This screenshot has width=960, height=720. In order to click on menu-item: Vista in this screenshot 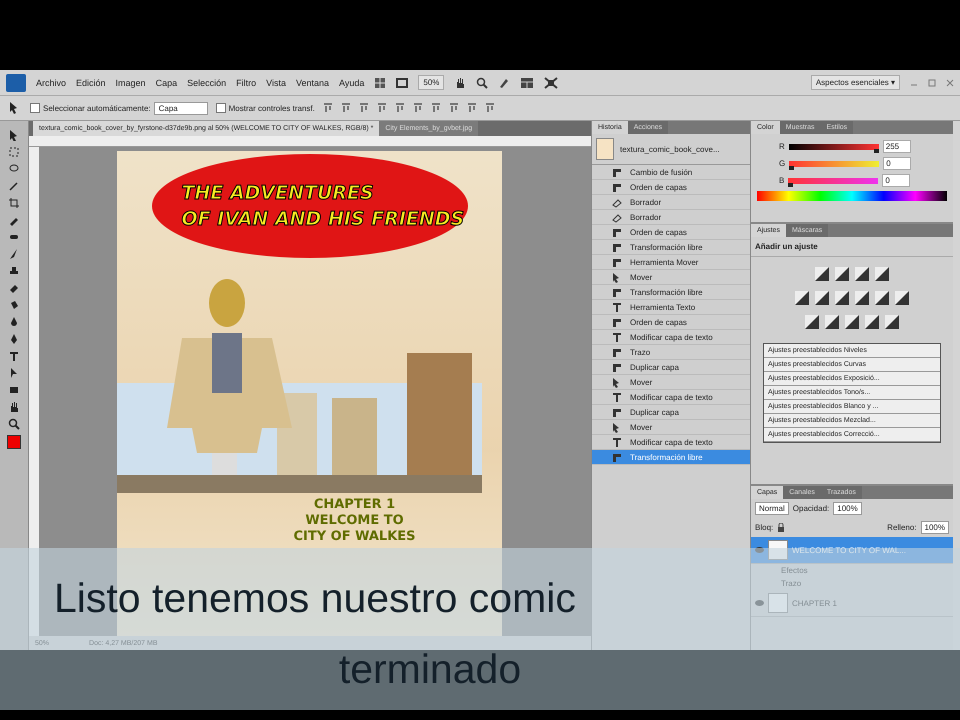, I will do `click(276, 83)`.